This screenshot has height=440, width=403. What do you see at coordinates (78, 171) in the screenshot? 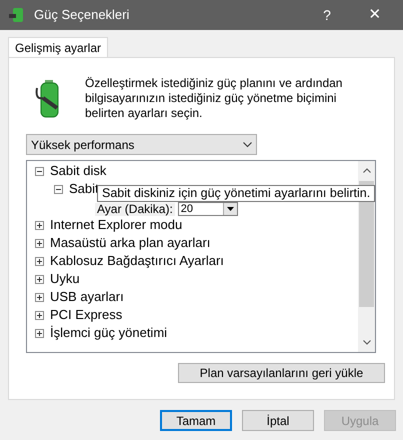
I see `tree-item: Sabit disk` at bounding box center [78, 171].